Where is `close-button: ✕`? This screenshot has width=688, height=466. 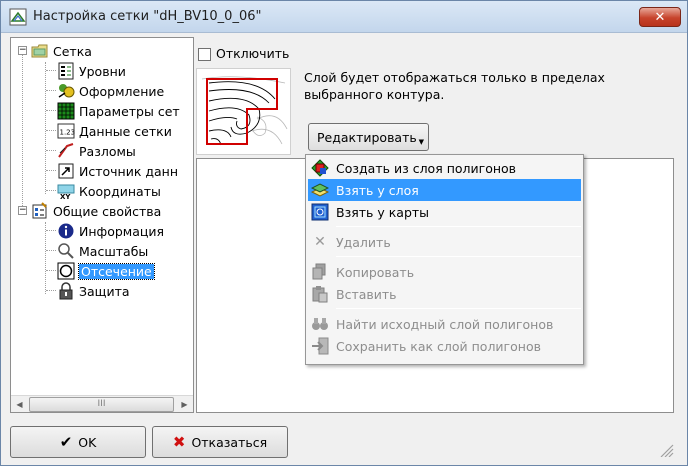
close-button: ✕ is located at coordinates (660, 17).